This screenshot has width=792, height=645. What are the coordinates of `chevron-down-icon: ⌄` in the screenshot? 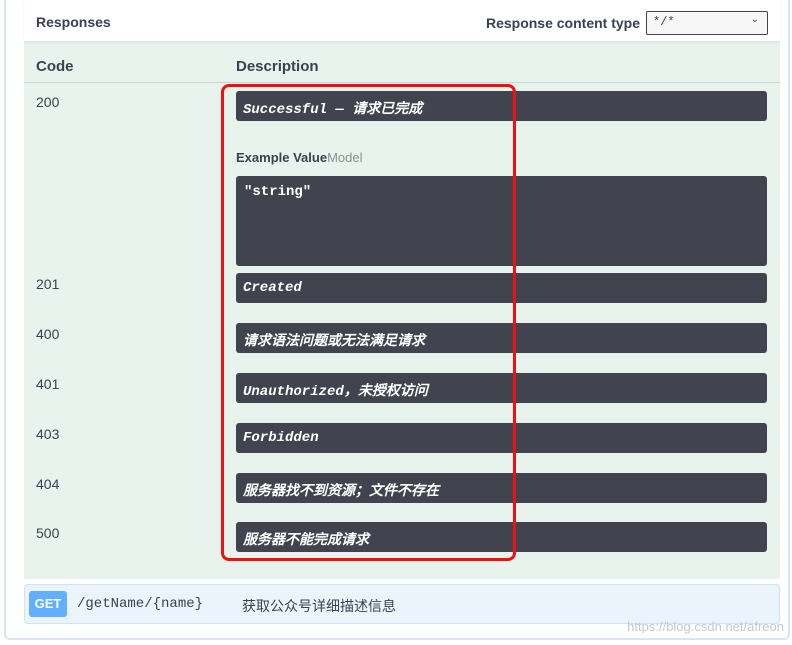 It's located at (754, 19).